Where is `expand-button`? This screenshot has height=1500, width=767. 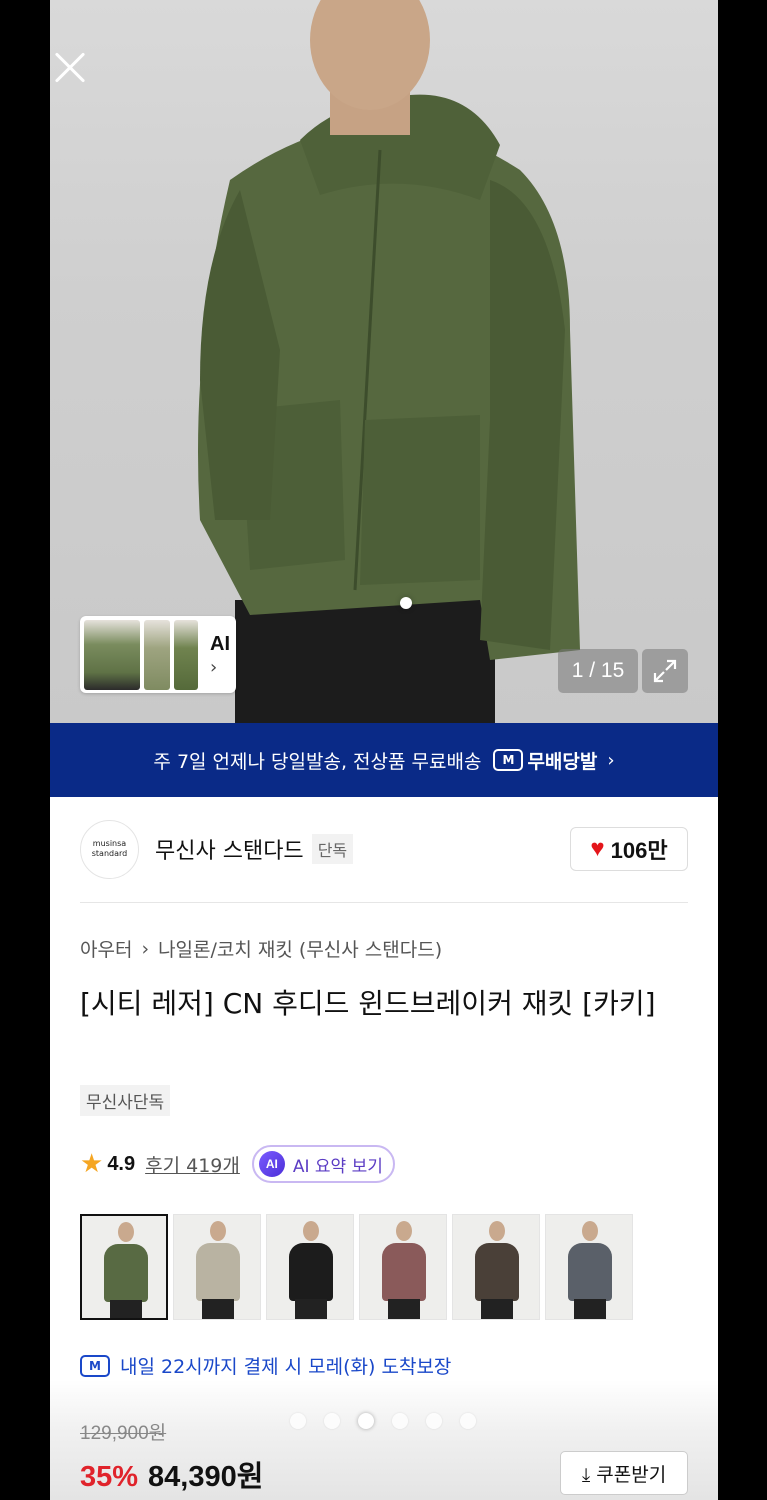 expand-button is located at coordinates (665, 671).